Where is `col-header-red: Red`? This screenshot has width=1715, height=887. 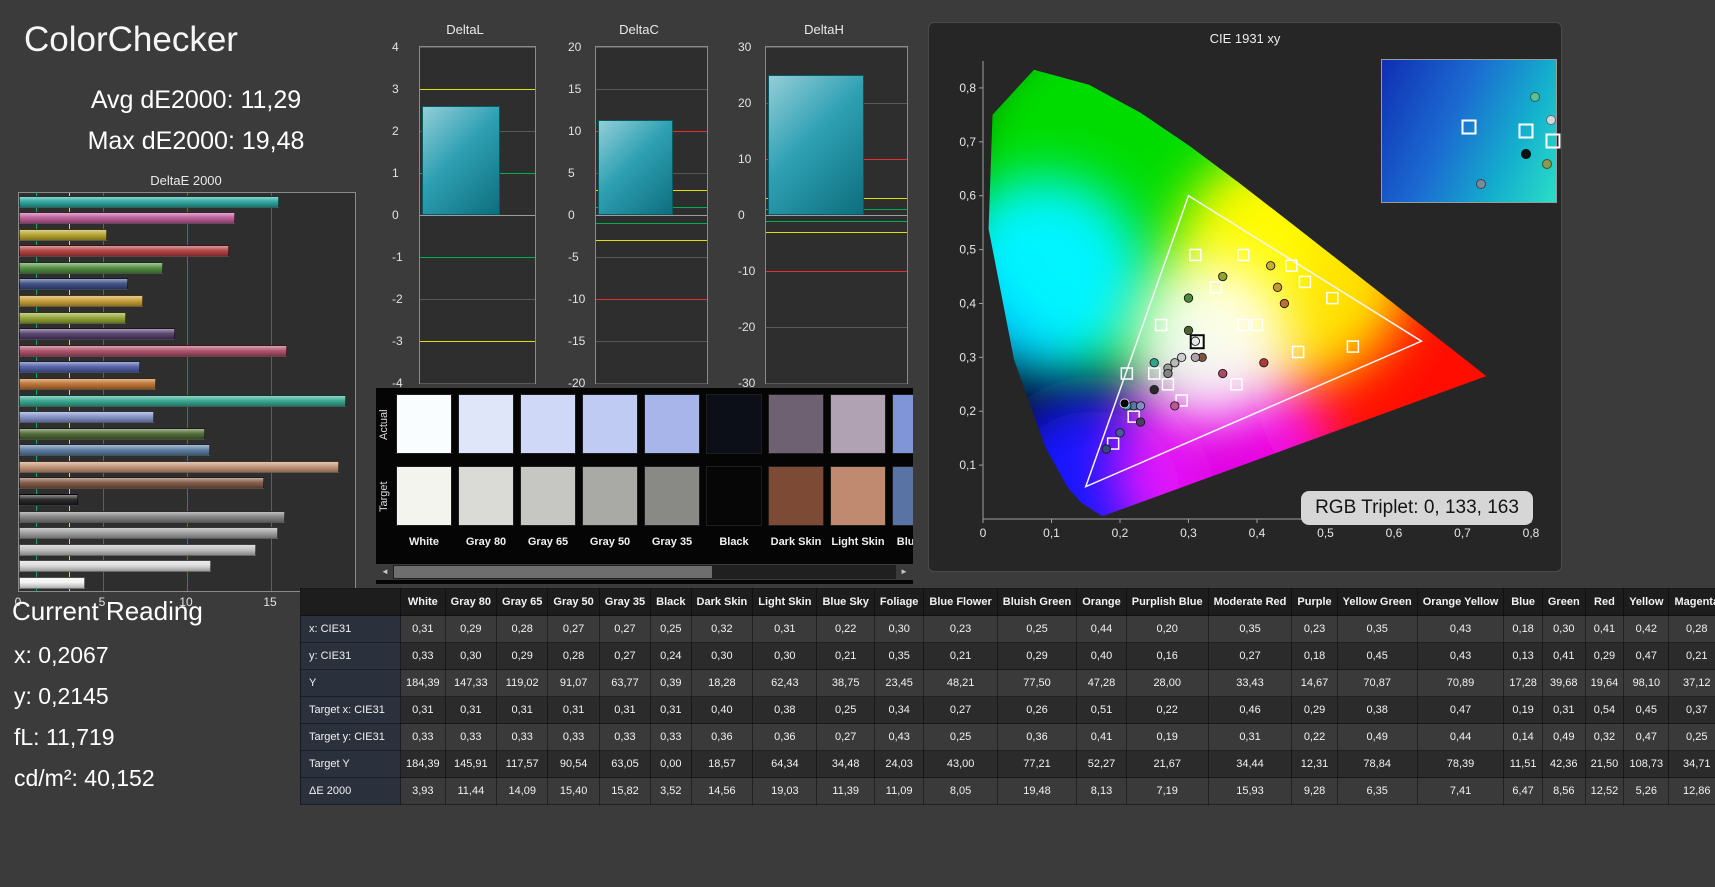 col-header-red: Red is located at coordinates (1604, 602).